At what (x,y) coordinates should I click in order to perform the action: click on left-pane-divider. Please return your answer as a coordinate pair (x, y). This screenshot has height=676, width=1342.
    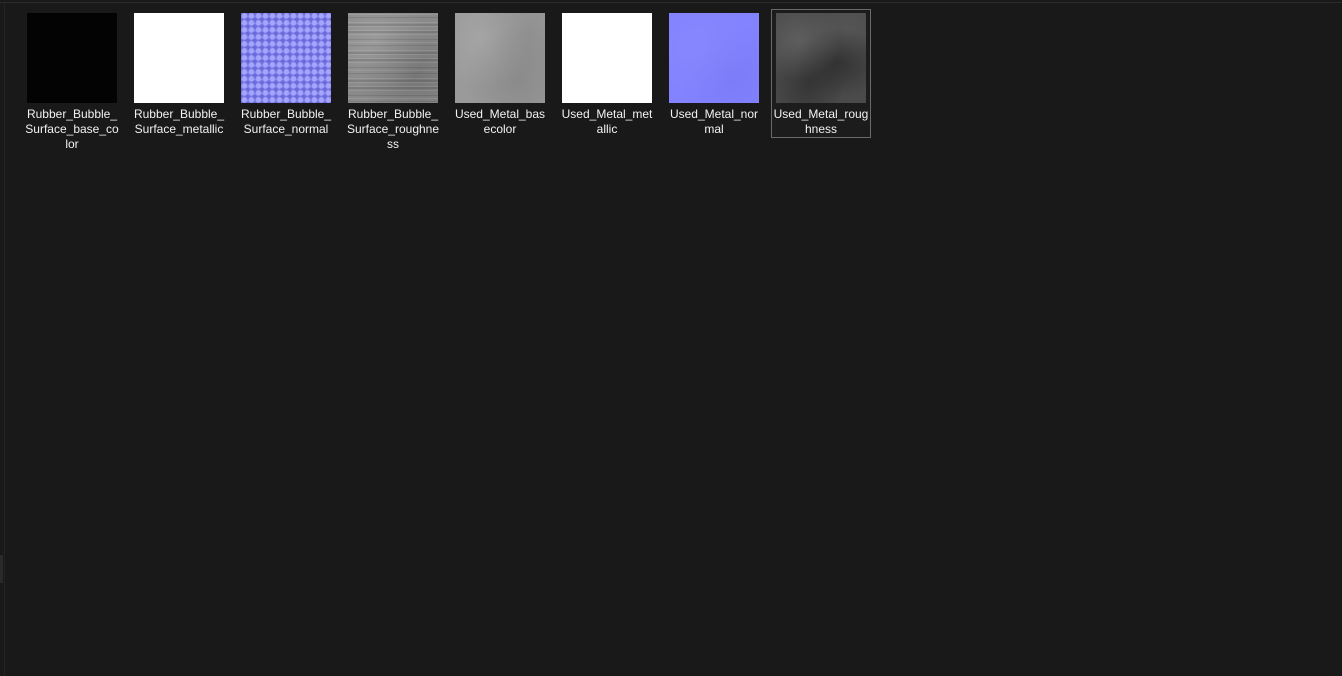
    Looking at the image, I should click on (4, 339).